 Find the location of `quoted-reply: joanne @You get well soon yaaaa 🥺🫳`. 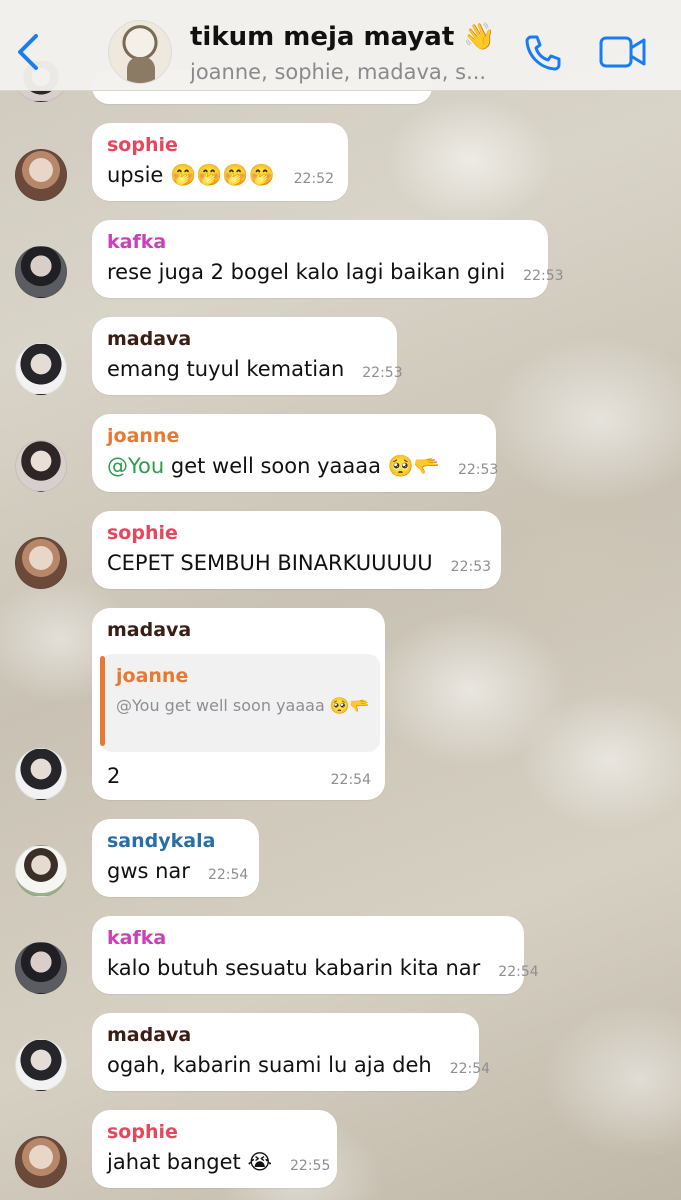

quoted-reply: joanne @You get well soon yaaaa 🥺🫳 is located at coordinates (240, 703).